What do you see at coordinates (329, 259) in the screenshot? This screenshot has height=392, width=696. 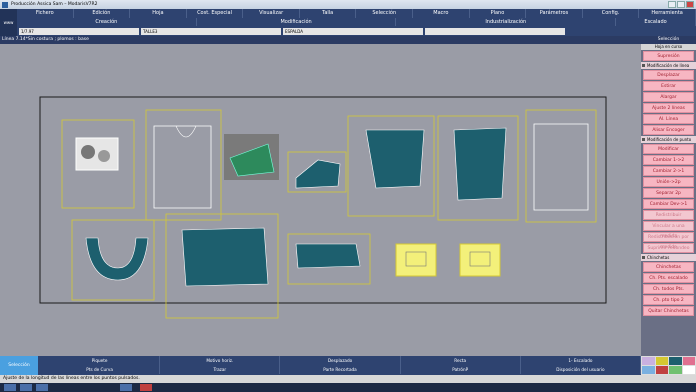 I see `piece-sleeve` at bounding box center [329, 259].